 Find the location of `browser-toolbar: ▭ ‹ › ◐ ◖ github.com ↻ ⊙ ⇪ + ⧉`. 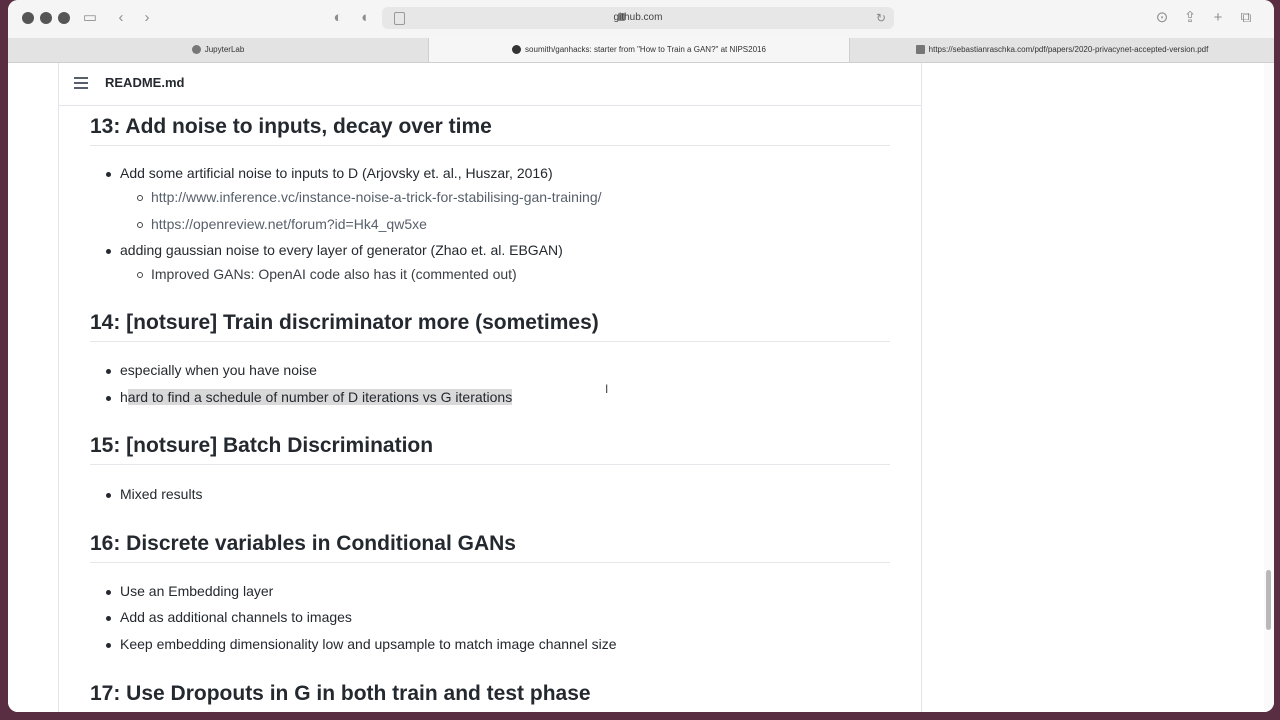

browser-toolbar: ▭ ‹ › ◐ ◖ github.com ↻ ⊙ ⇪ + ⧉ is located at coordinates (641, 19).